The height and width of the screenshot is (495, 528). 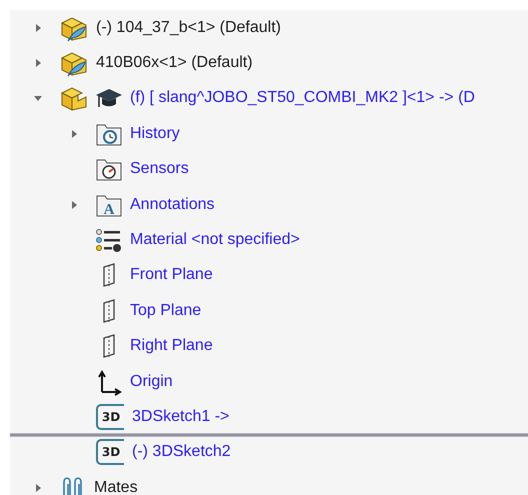 What do you see at coordinates (269, 434) in the screenshot?
I see `rollback-bar` at bounding box center [269, 434].